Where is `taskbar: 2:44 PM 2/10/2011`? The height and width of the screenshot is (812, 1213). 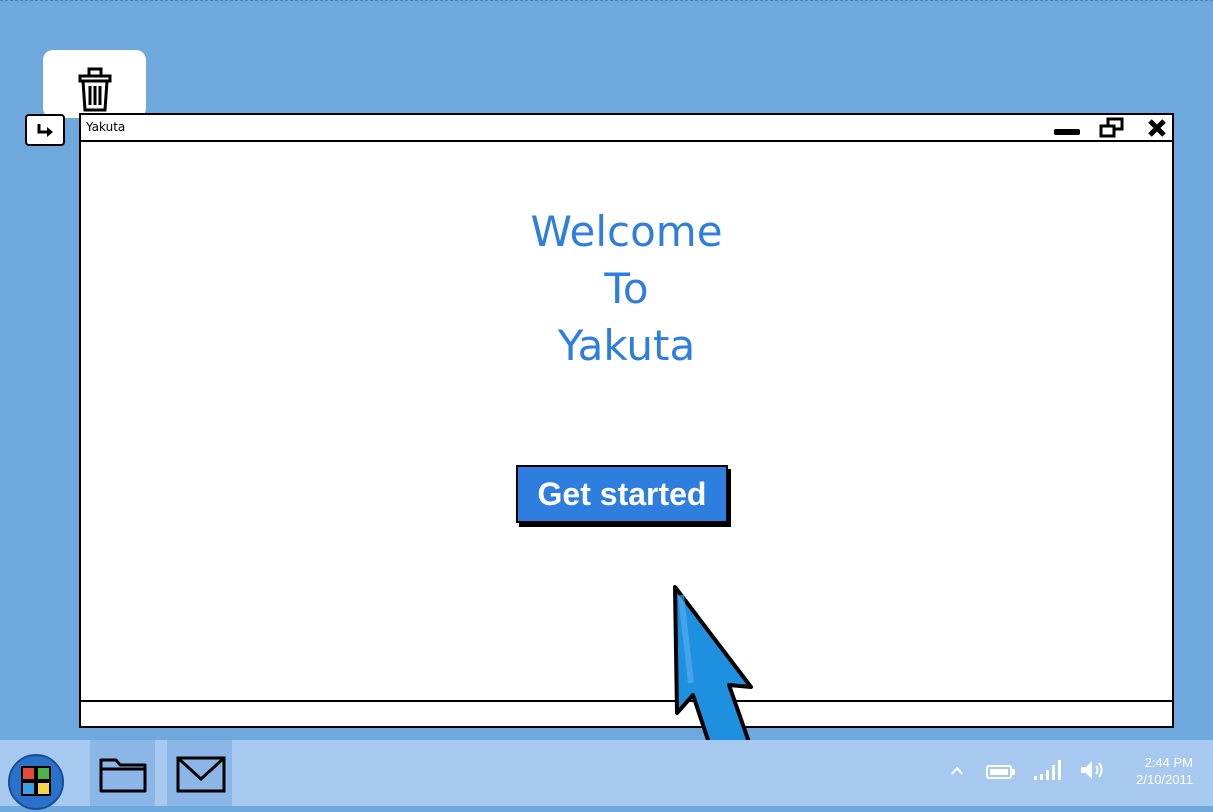 taskbar: 2:44 PM 2/10/2011 is located at coordinates (606, 775).